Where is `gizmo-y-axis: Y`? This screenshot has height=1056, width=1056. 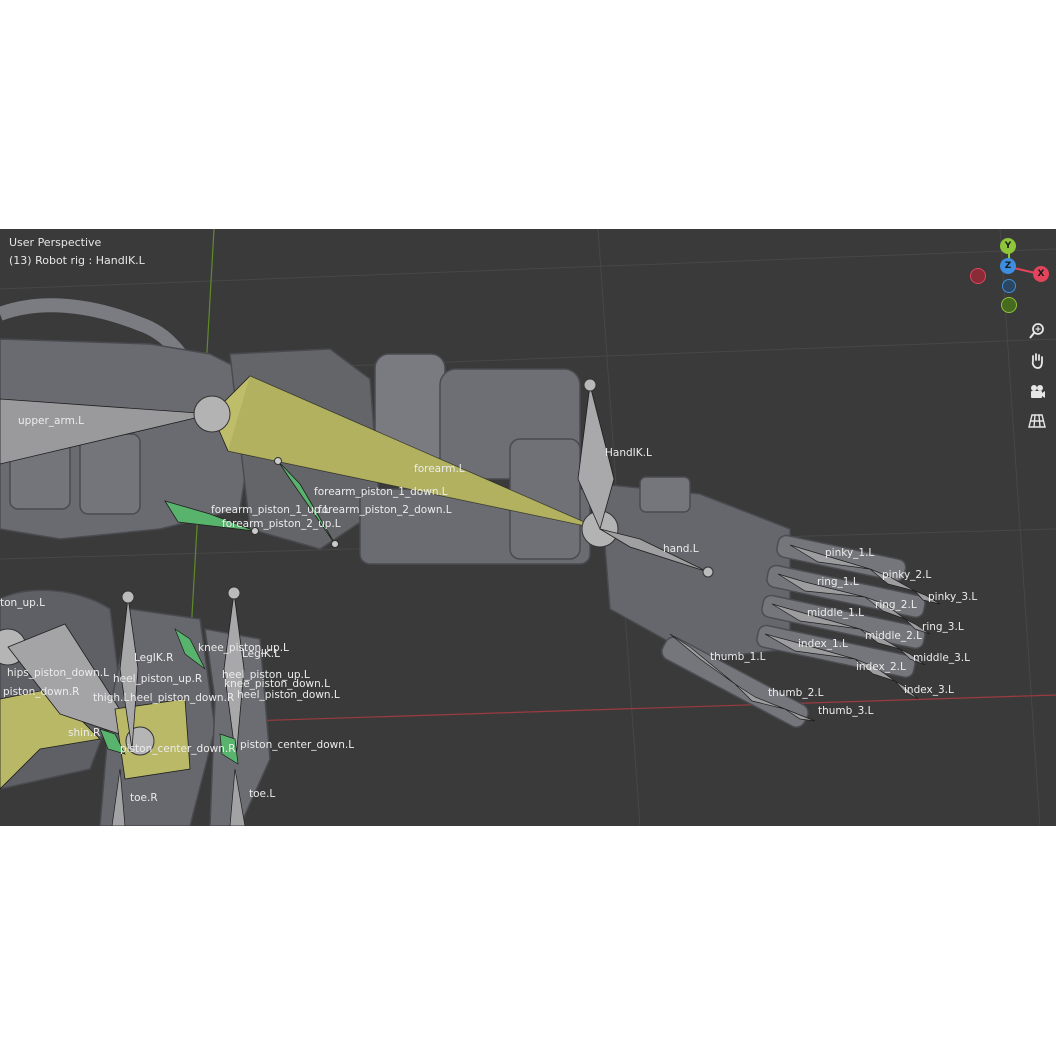
gizmo-y-axis: Y is located at coordinates (1008, 246).